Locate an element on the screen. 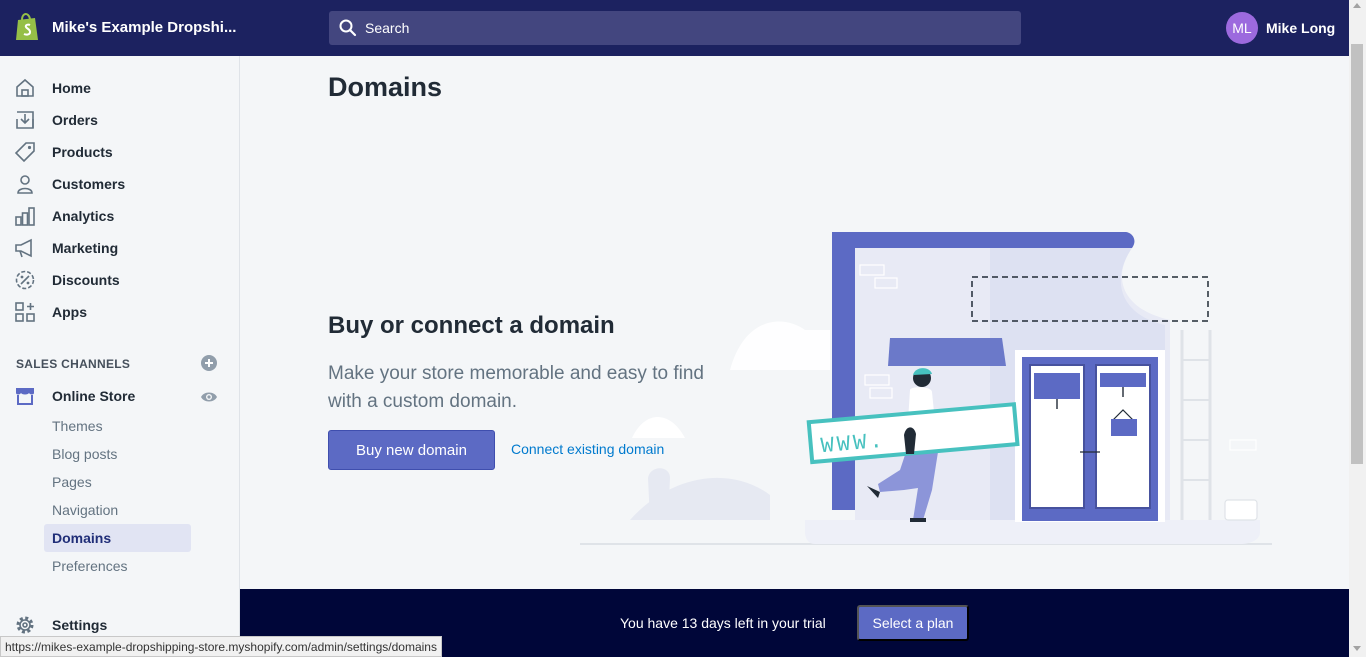 Image resolution: width=1366 pixels, height=657 pixels. sidebar-subitem-preferences: Preferences is located at coordinates (117, 566).